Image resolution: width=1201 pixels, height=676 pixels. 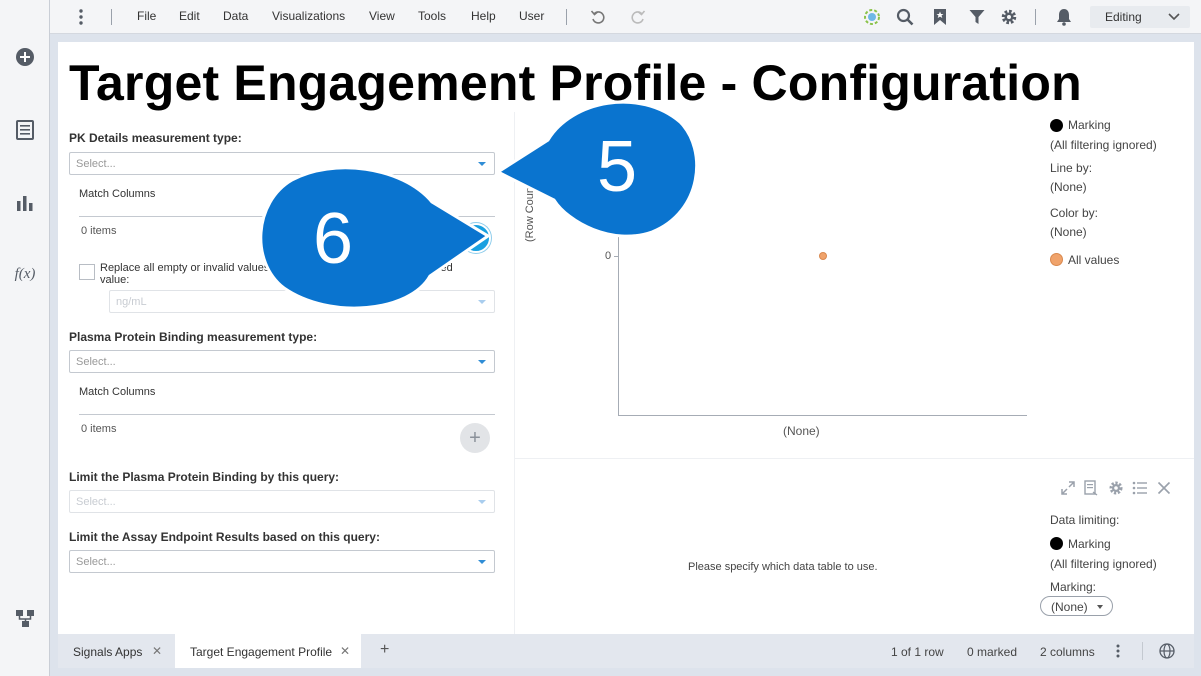 I want to click on pk-measurement-label: PK Details measurement type:, so click(x=155, y=138).